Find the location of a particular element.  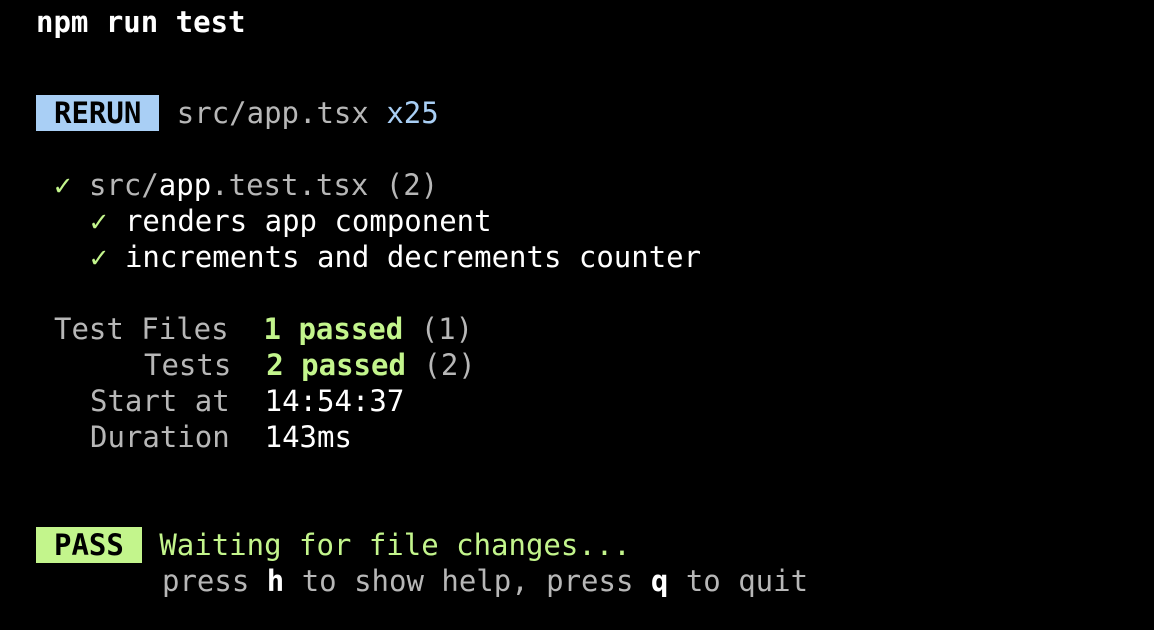

command-text: npm run test is located at coordinates (141, 22).